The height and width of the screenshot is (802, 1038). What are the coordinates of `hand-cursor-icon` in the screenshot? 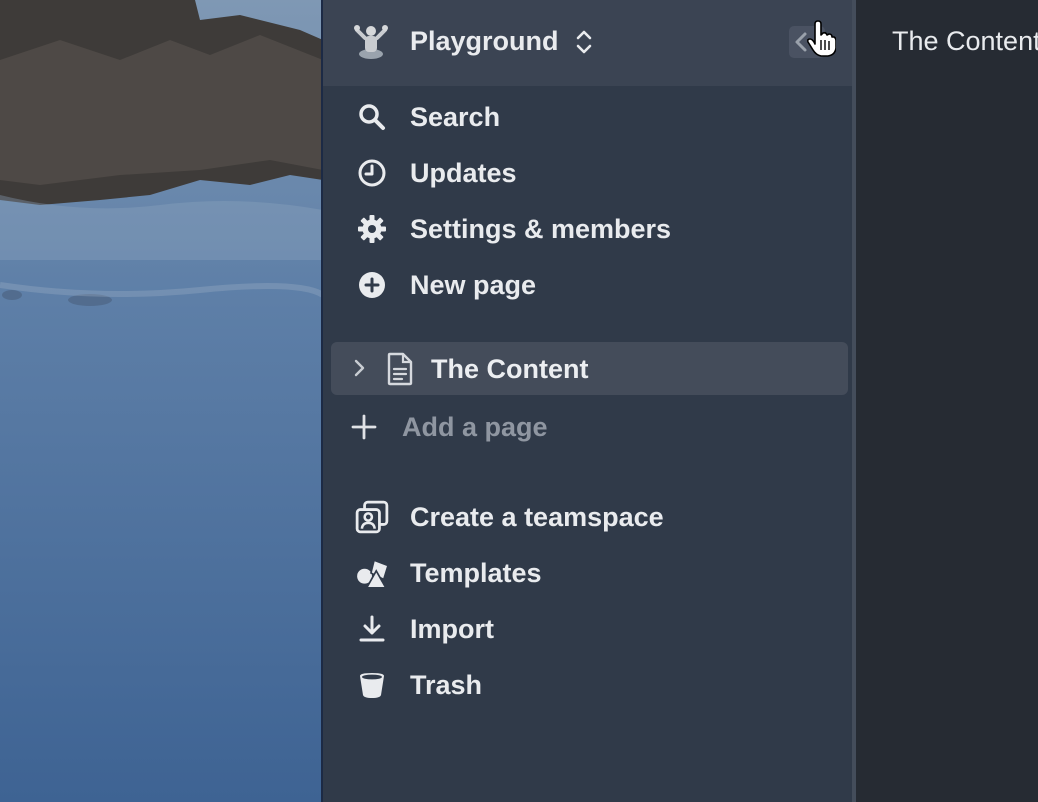 It's located at (821, 38).